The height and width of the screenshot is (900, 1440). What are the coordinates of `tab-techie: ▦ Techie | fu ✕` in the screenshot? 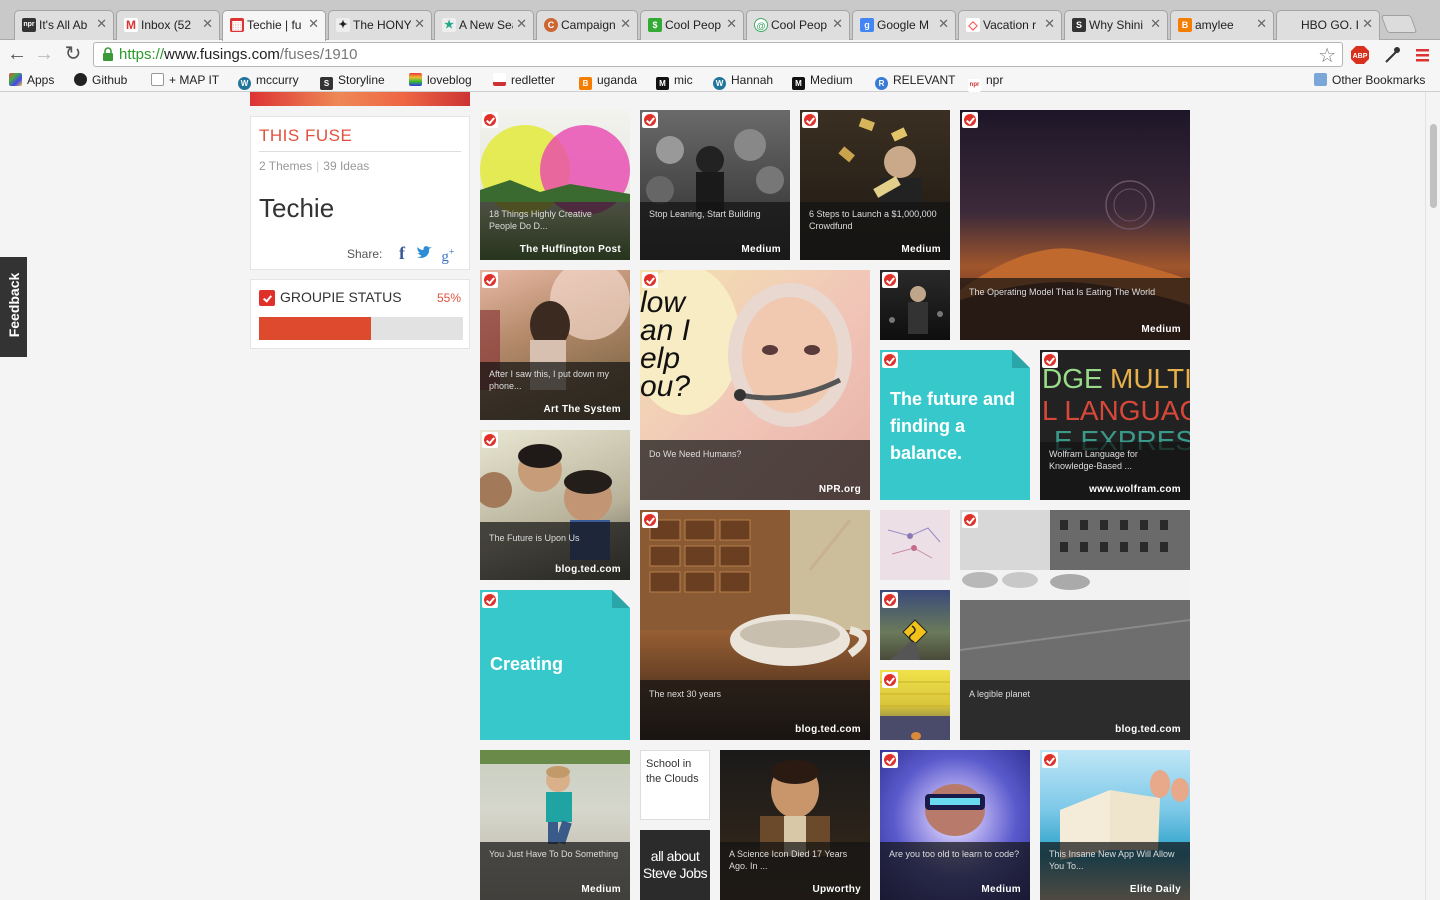 It's located at (274, 25).